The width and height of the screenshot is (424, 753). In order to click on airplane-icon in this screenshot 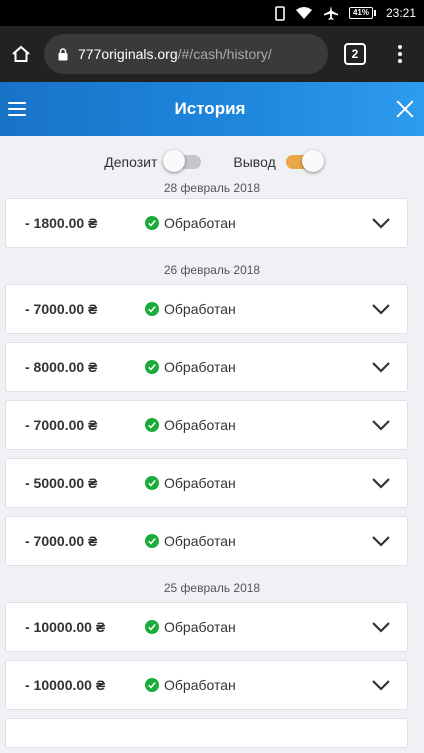, I will do `click(331, 13)`.